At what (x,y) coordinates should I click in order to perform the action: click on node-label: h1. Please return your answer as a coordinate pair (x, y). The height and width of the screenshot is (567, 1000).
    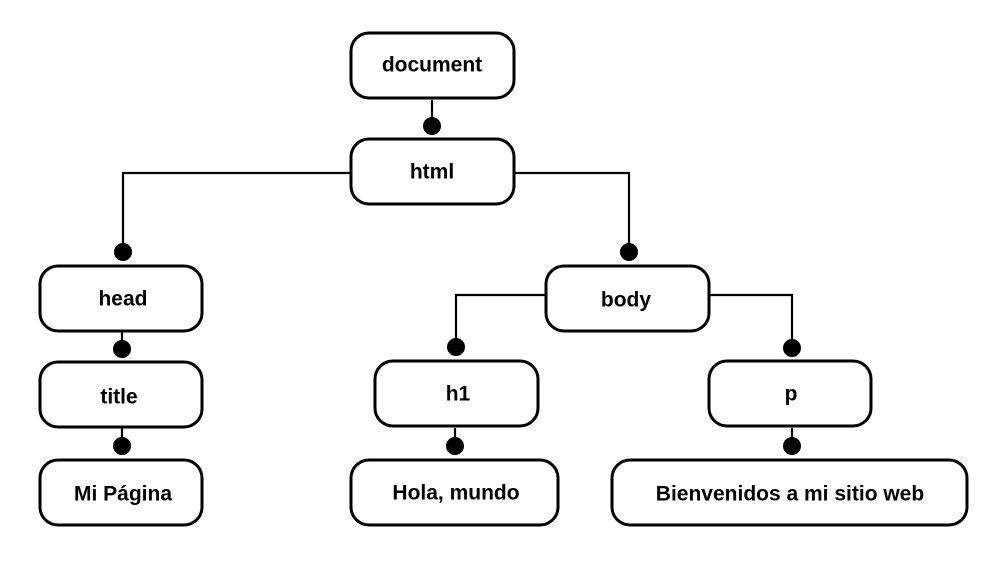
    Looking at the image, I should click on (458, 394).